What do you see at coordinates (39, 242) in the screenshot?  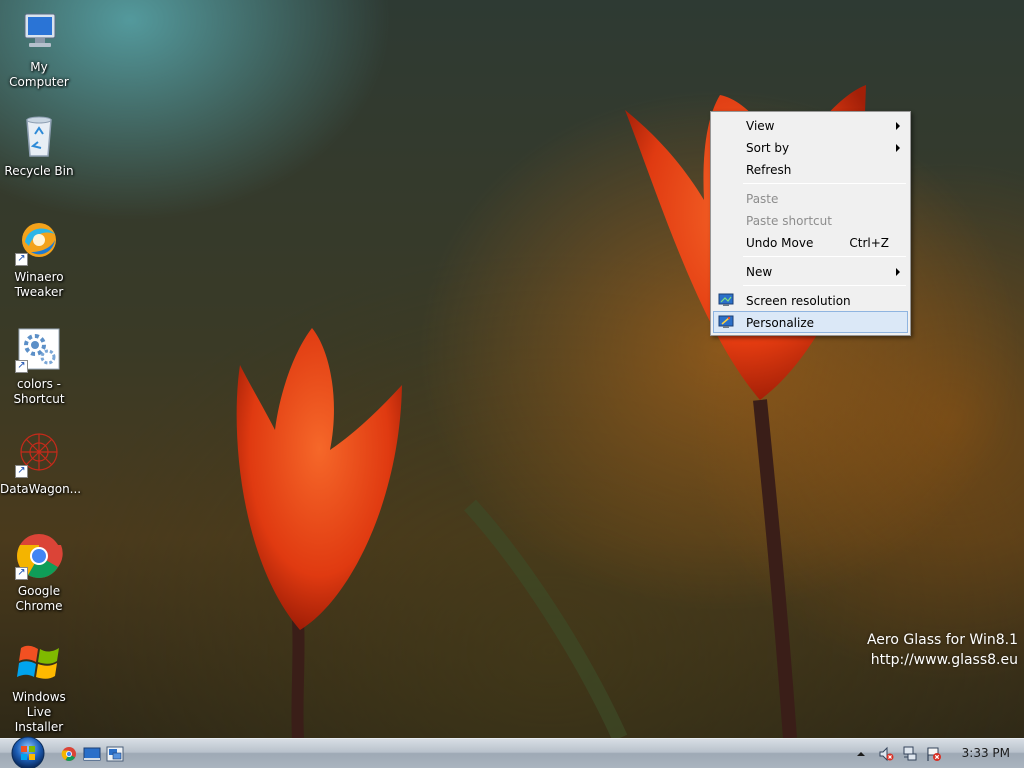 I see `winaero-tweaker-icon: ↗` at bounding box center [39, 242].